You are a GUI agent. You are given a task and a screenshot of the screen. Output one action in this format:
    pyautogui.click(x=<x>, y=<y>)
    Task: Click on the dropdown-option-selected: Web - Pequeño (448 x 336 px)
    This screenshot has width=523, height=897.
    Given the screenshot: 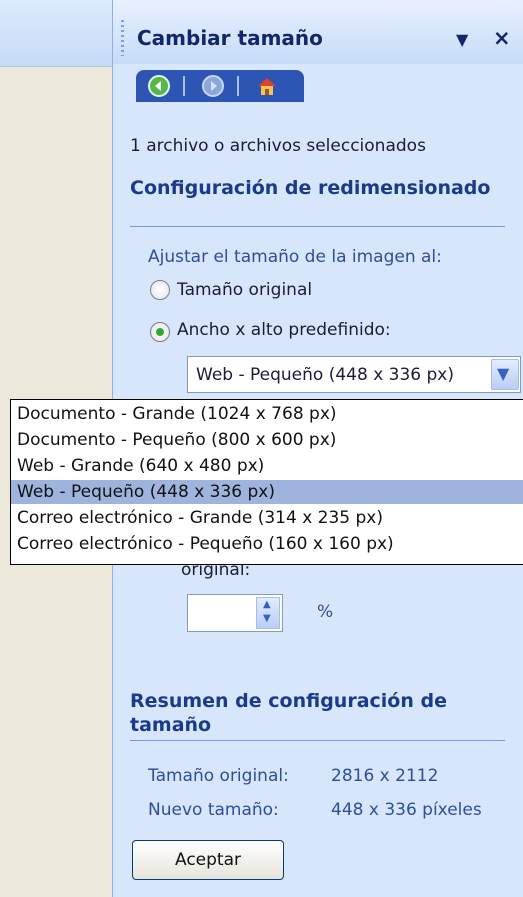 What is the action you would take?
    pyautogui.click(x=267, y=492)
    